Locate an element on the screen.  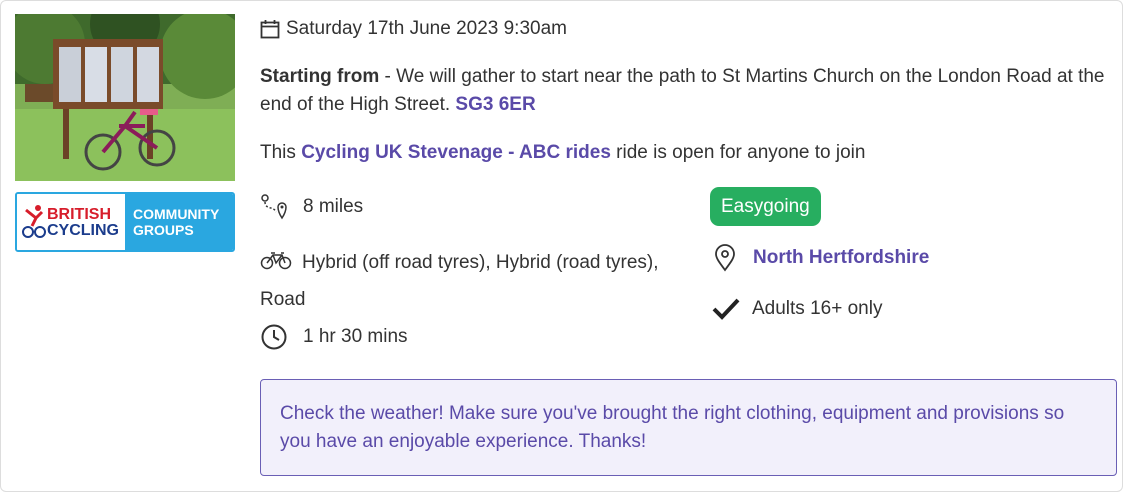
british-cycling-logo: BRITISH CYCLING COMMUNITY GROUPS is located at coordinates (125, 222).